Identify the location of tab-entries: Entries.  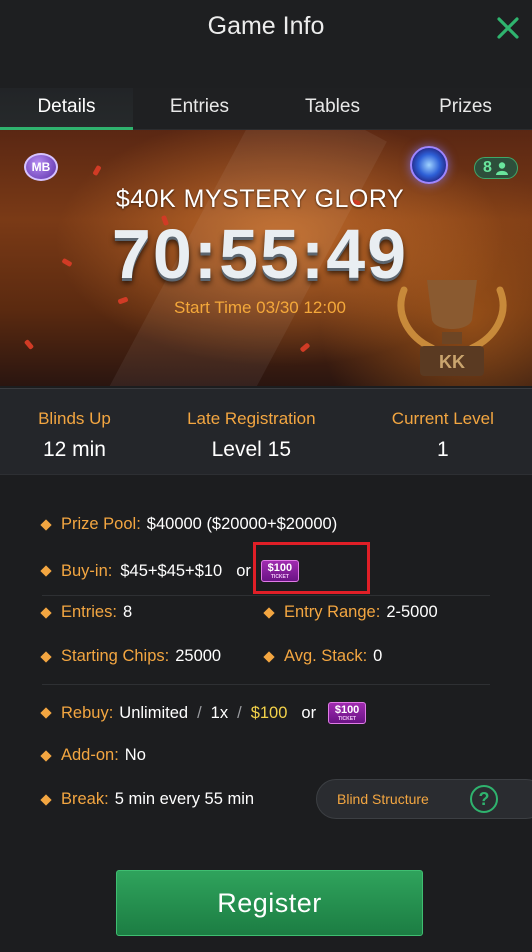
(199, 108).